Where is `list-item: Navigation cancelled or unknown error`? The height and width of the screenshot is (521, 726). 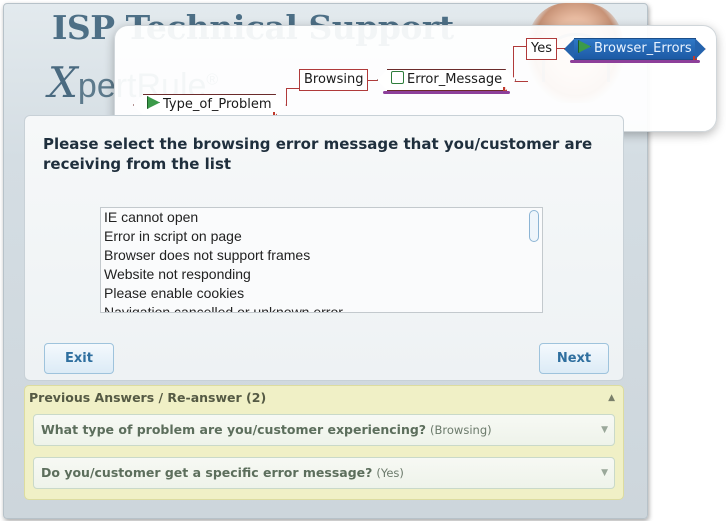 list-item: Navigation cancelled or unknown error is located at coordinates (321, 307).